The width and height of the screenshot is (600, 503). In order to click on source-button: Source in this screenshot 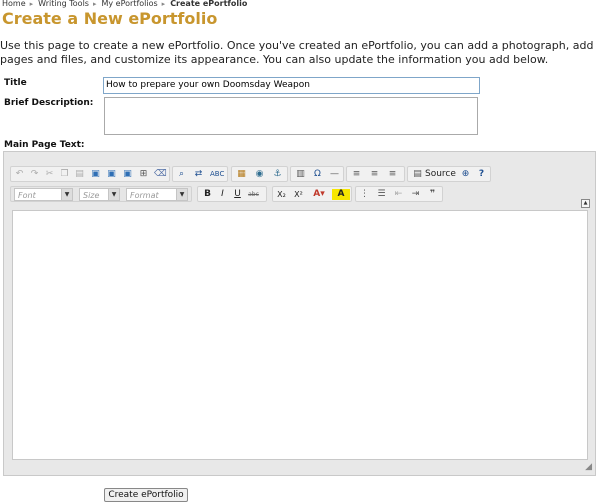, I will do `click(440, 174)`.